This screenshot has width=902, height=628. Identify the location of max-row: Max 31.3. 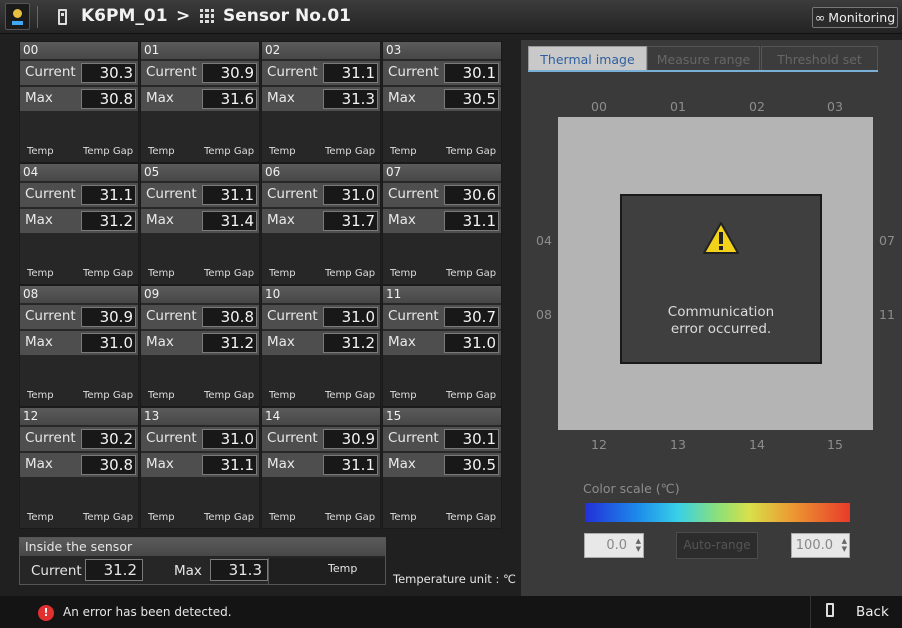
(321, 99).